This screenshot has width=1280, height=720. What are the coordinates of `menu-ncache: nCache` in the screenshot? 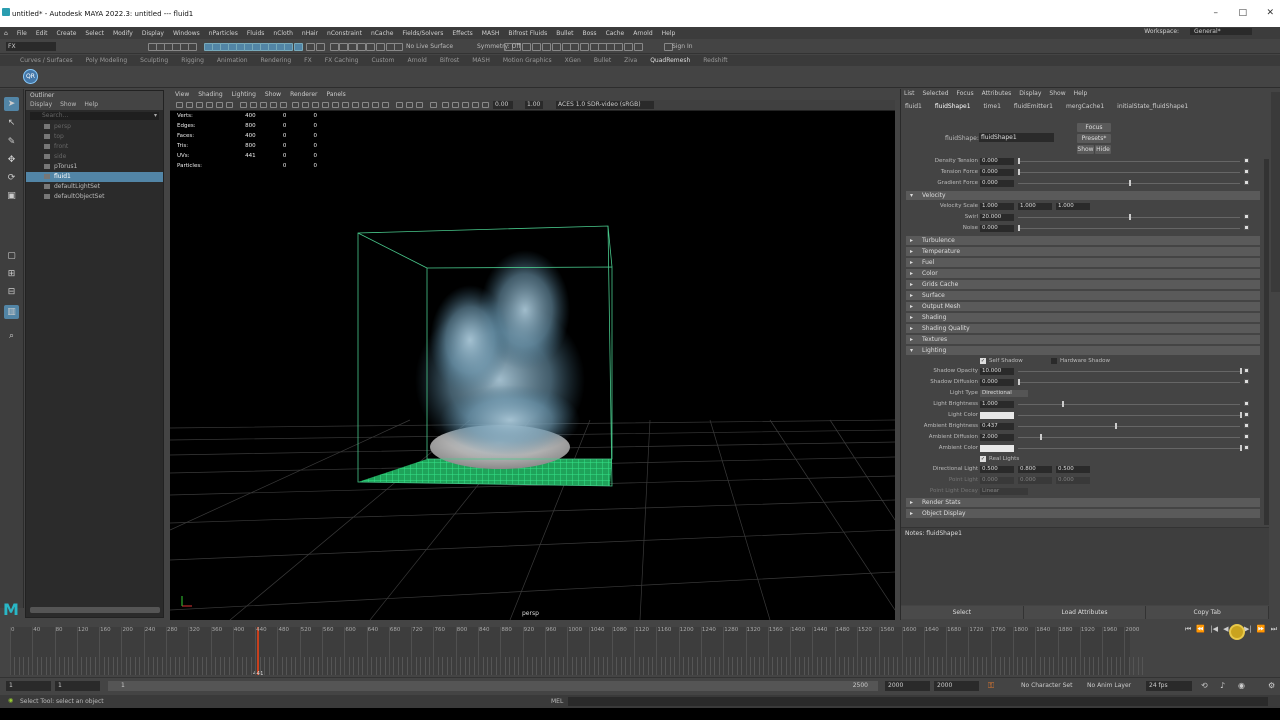 It's located at (382, 33).